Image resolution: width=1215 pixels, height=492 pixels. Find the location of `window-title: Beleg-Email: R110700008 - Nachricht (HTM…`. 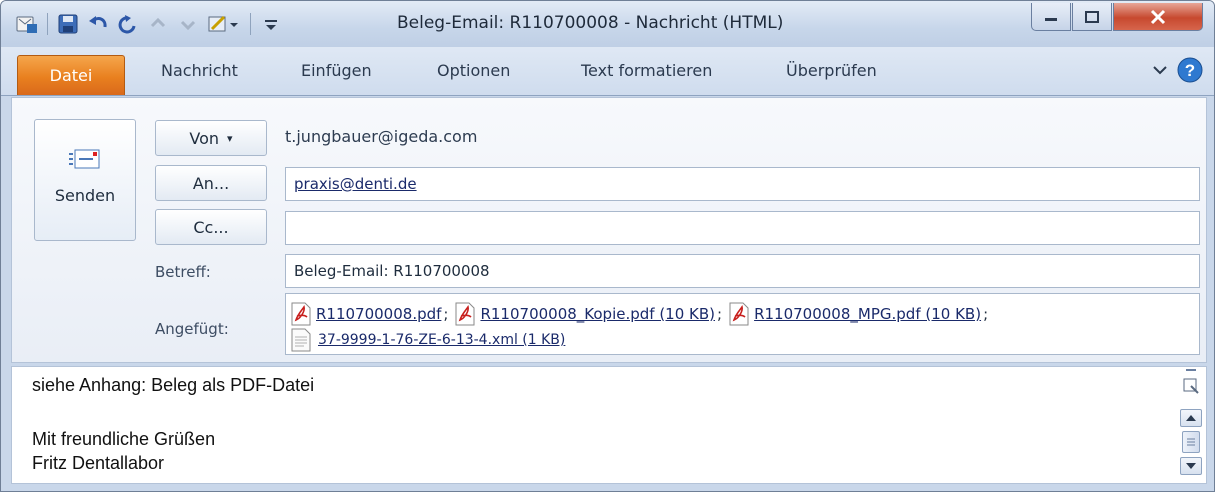

window-title: Beleg-Email: R110700008 - Nachricht (HTM… is located at coordinates (590, 23).